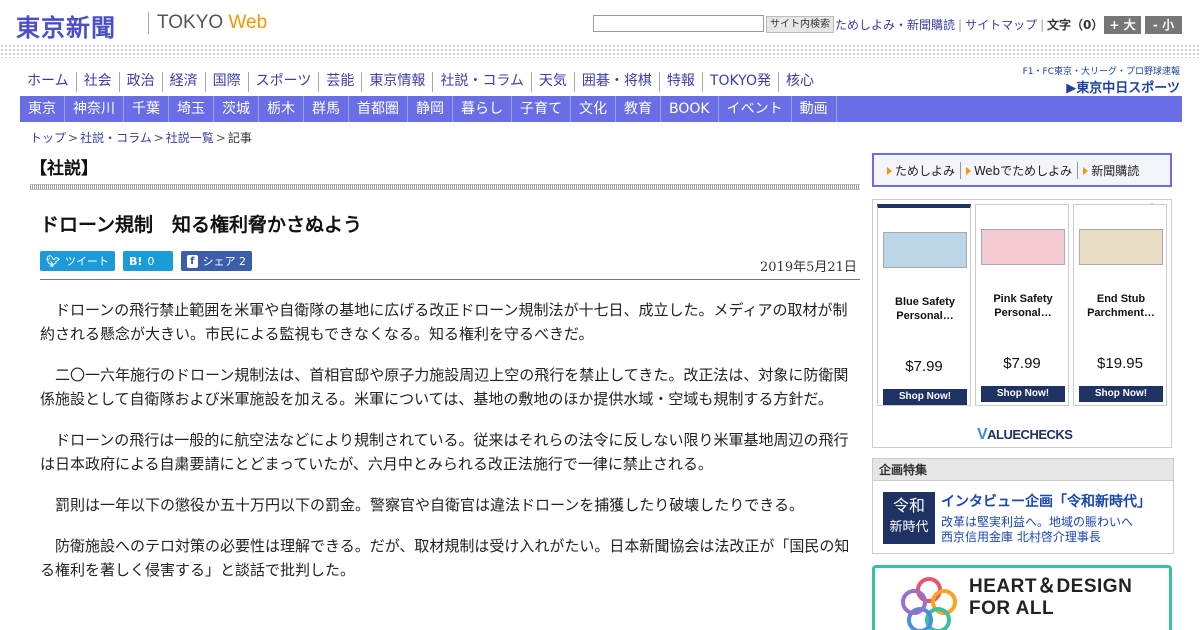 The width and height of the screenshot is (1200, 630). What do you see at coordinates (552, 82) in the screenshot?
I see `nav-item-weather: 天気` at bounding box center [552, 82].